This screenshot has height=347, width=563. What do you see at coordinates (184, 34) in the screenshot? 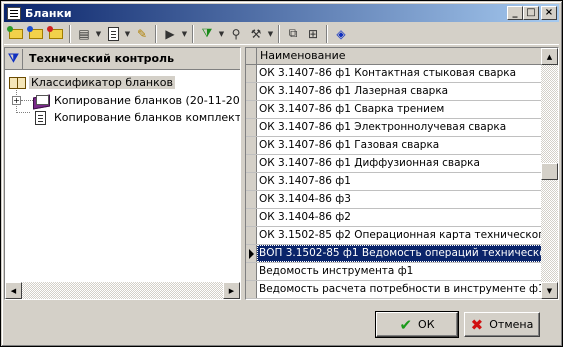
I see `run-dropdown: ▼` at bounding box center [184, 34].